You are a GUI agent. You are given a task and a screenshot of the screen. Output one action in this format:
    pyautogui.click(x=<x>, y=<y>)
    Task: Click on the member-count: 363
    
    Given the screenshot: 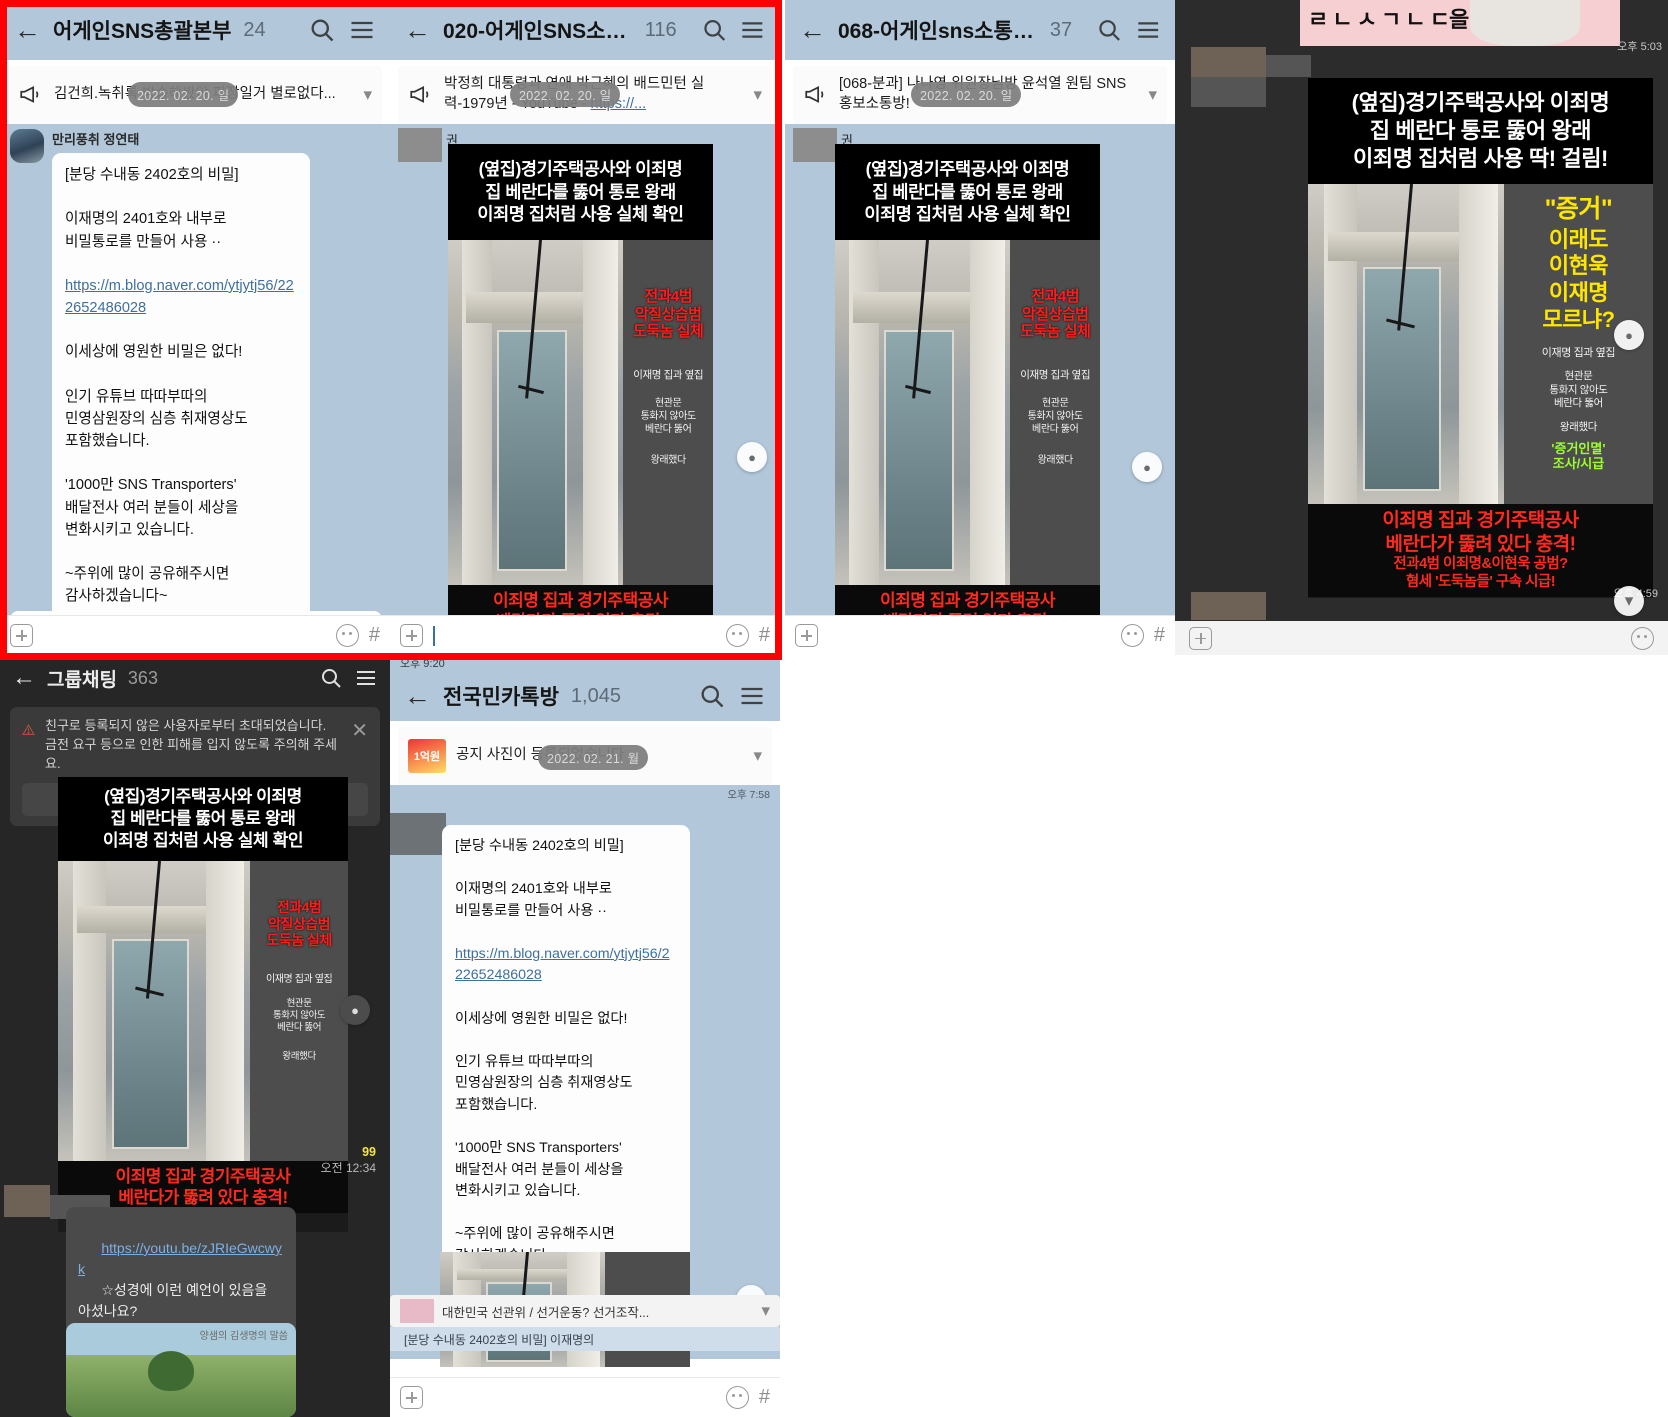 What is the action you would take?
    pyautogui.click(x=142, y=677)
    